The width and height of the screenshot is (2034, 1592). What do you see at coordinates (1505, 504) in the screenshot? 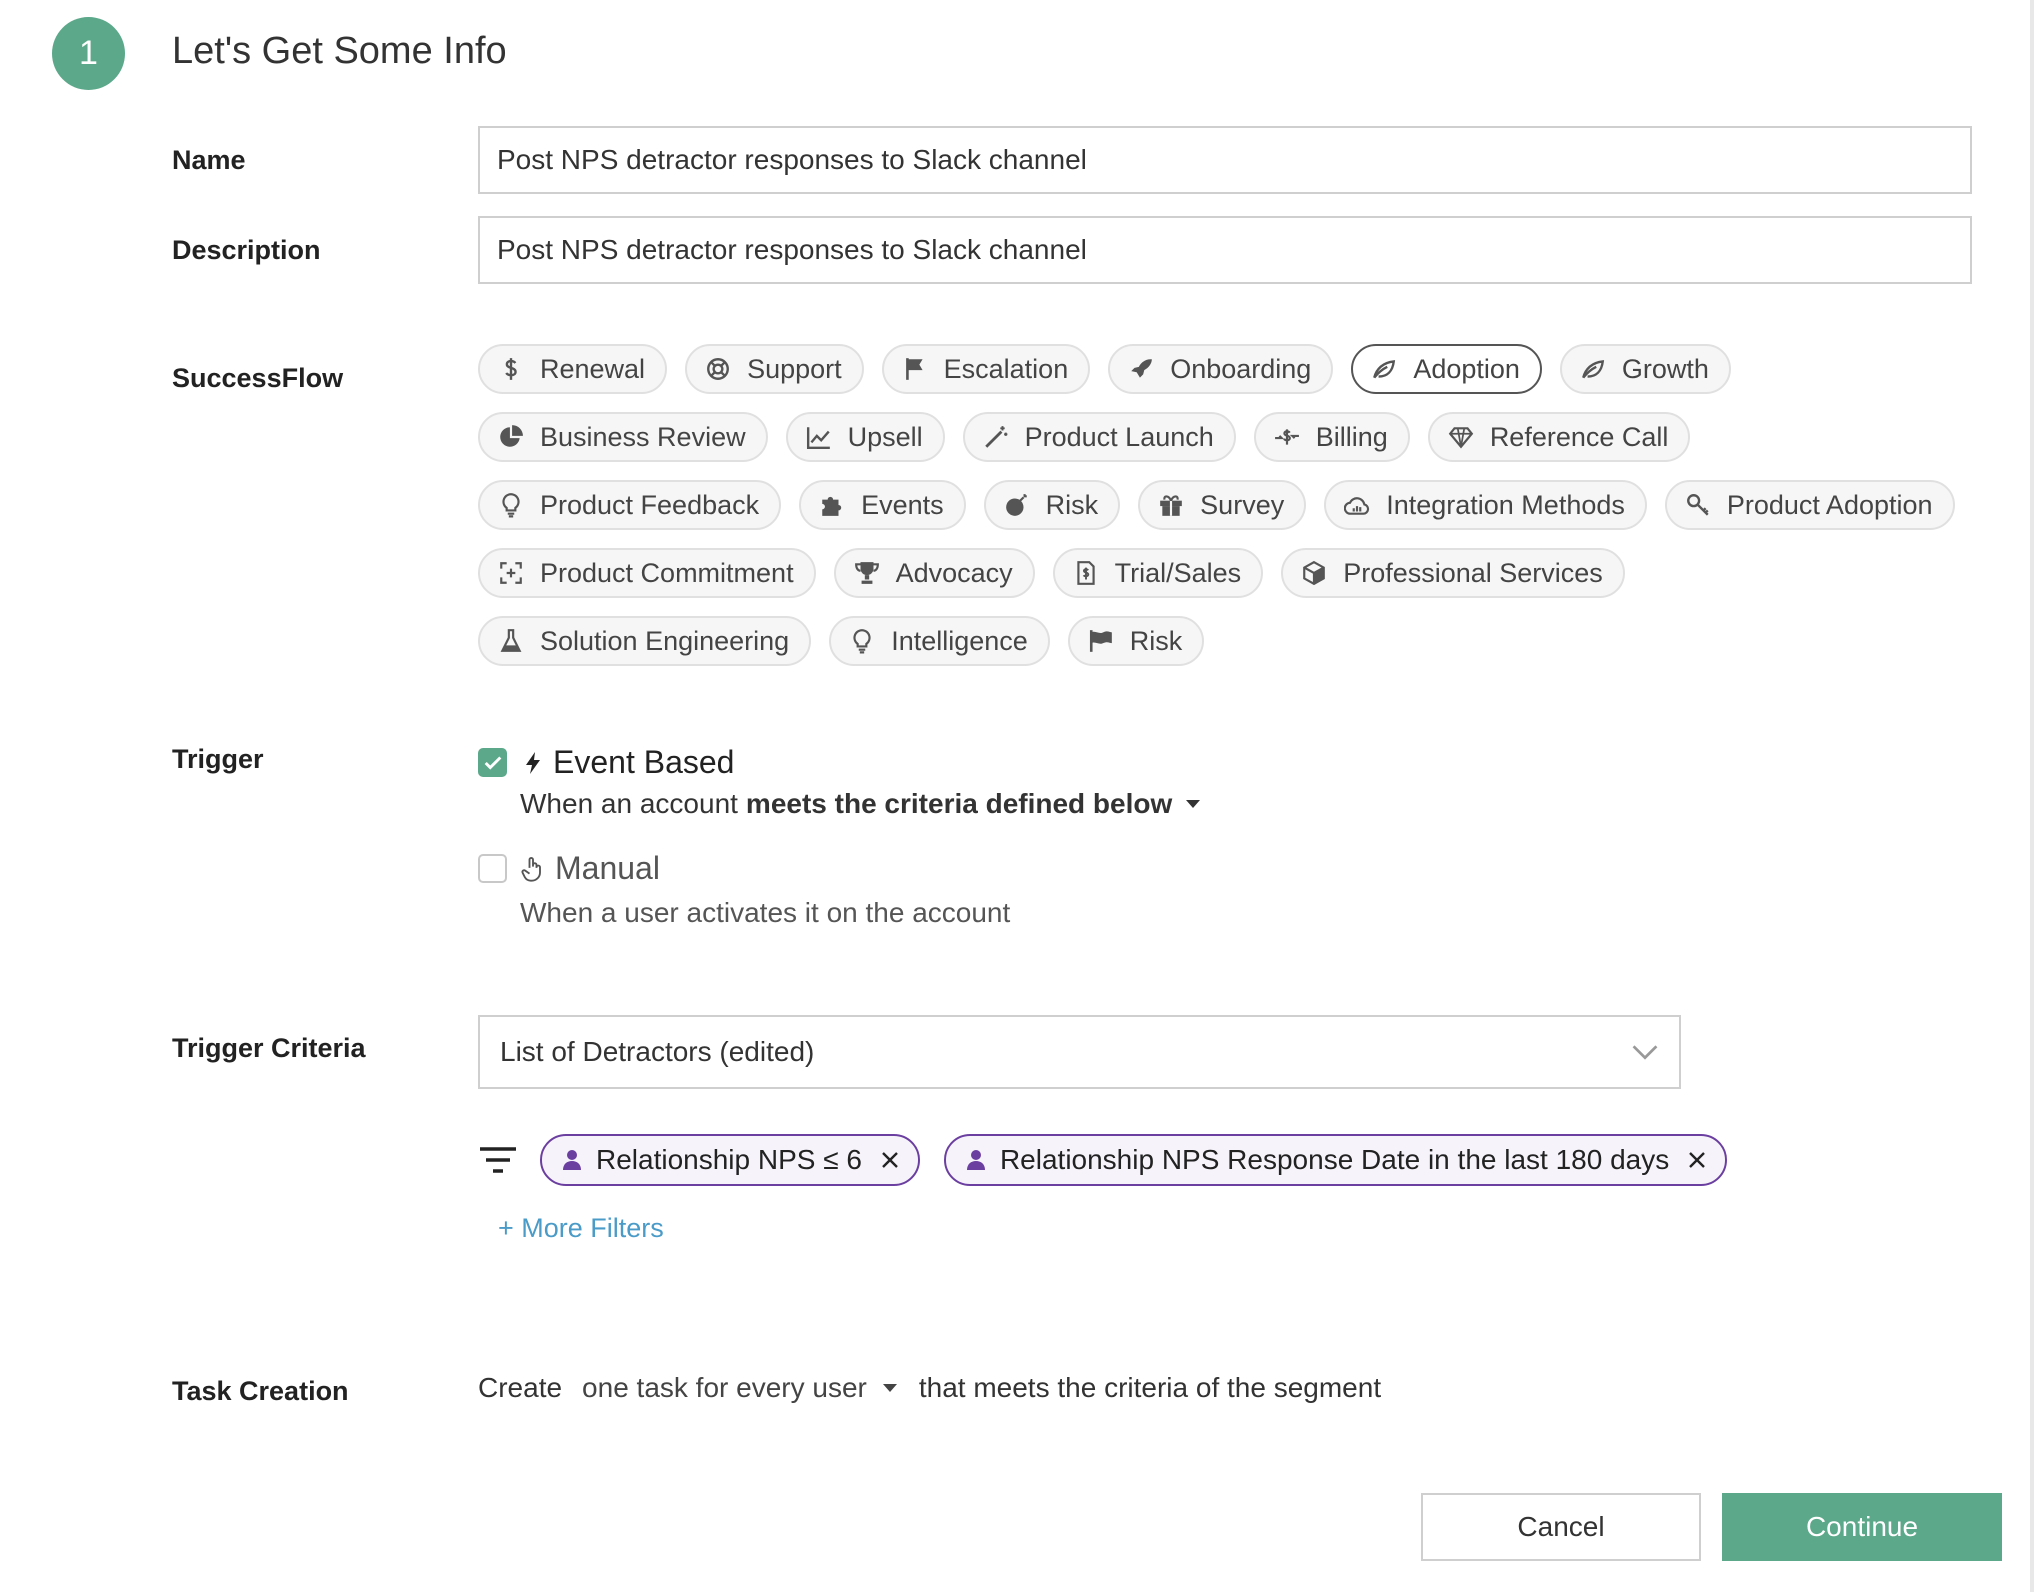
I see `chip-label: Integration Methods` at bounding box center [1505, 504].